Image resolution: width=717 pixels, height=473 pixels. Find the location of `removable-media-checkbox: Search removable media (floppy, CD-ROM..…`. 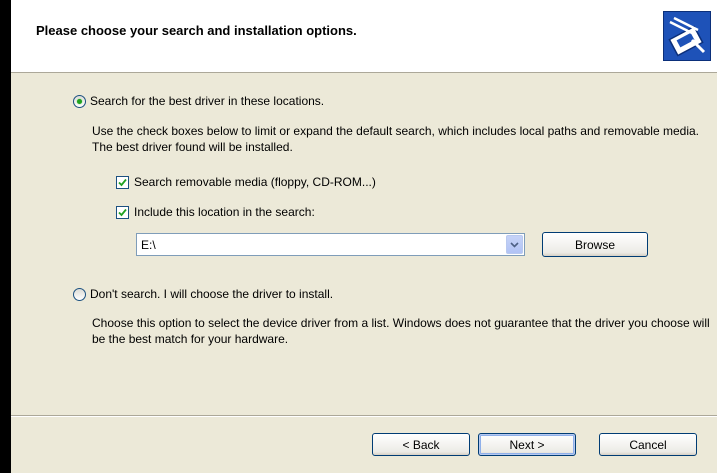

removable-media-checkbox: Search removable media (floppy, CD-ROM..… is located at coordinates (246, 182).